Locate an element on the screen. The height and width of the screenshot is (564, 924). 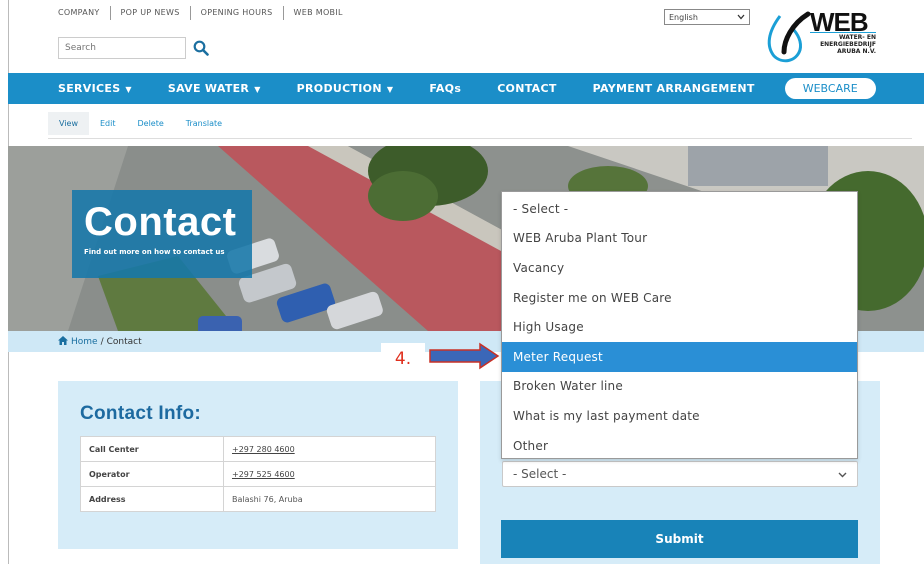
dropdown-option: High Usage is located at coordinates (679, 327).